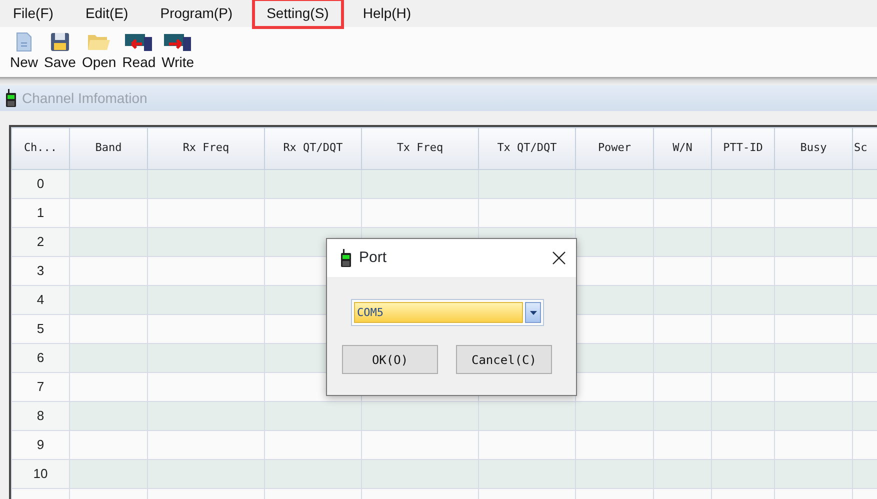  I want to click on port-dropdown: COM5, so click(447, 312).